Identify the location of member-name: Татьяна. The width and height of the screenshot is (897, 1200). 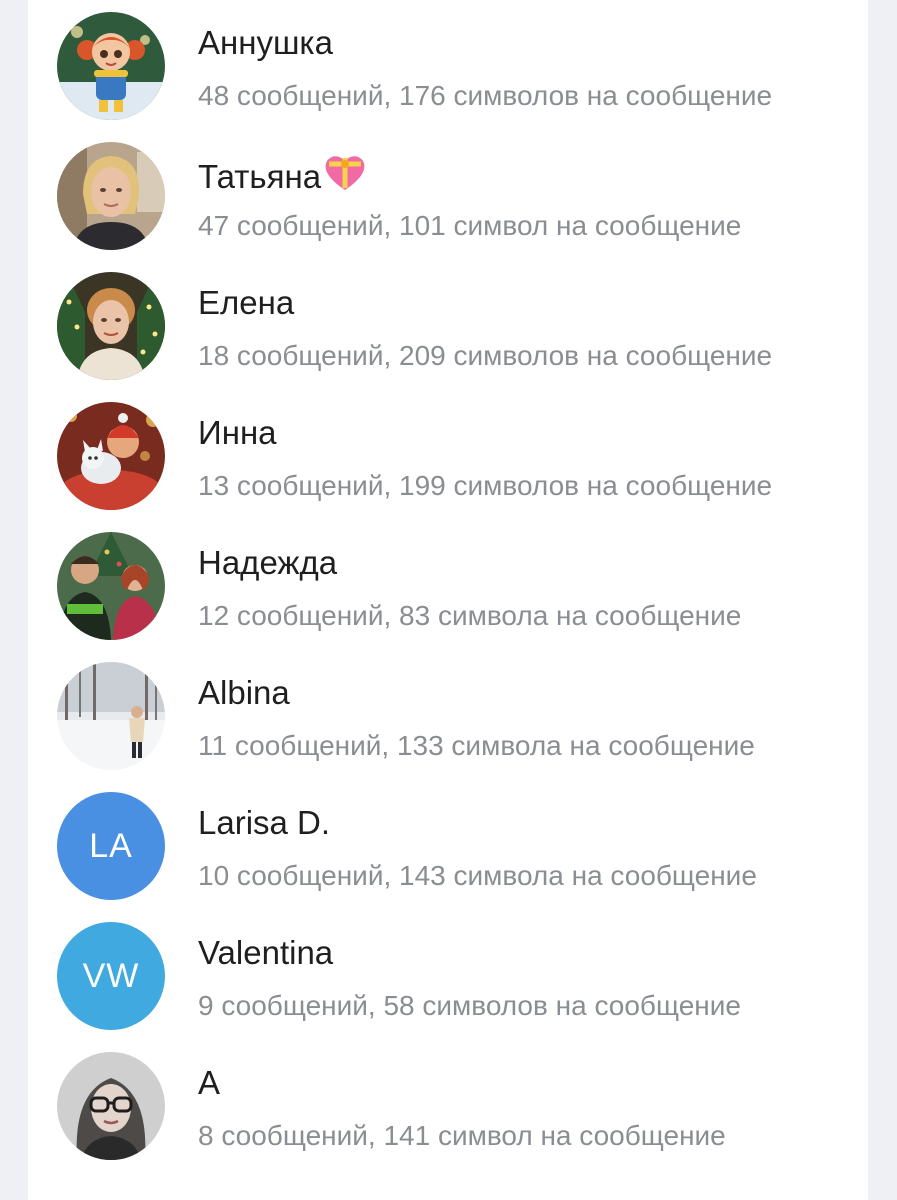
(282, 177).